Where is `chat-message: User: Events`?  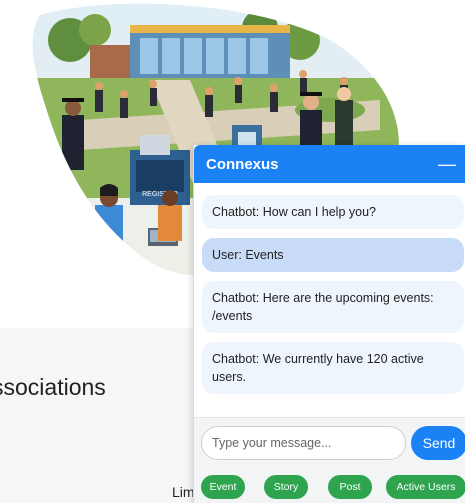 chat-message: User: Events is located at coordinates (333, 255).